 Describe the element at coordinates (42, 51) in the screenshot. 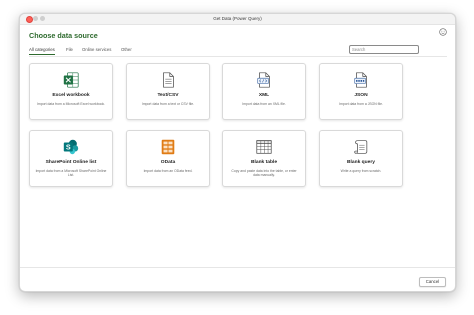

I see `tab-all-categories: All categories` at that location.